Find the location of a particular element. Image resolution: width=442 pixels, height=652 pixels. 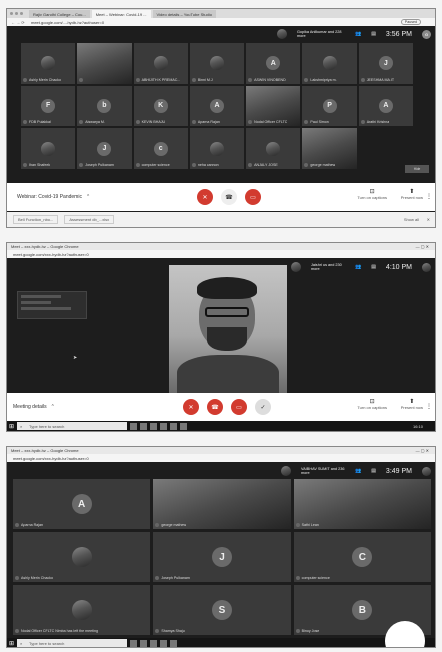

participant-tile: Sathi Lean is located at coordinates (362, 504).